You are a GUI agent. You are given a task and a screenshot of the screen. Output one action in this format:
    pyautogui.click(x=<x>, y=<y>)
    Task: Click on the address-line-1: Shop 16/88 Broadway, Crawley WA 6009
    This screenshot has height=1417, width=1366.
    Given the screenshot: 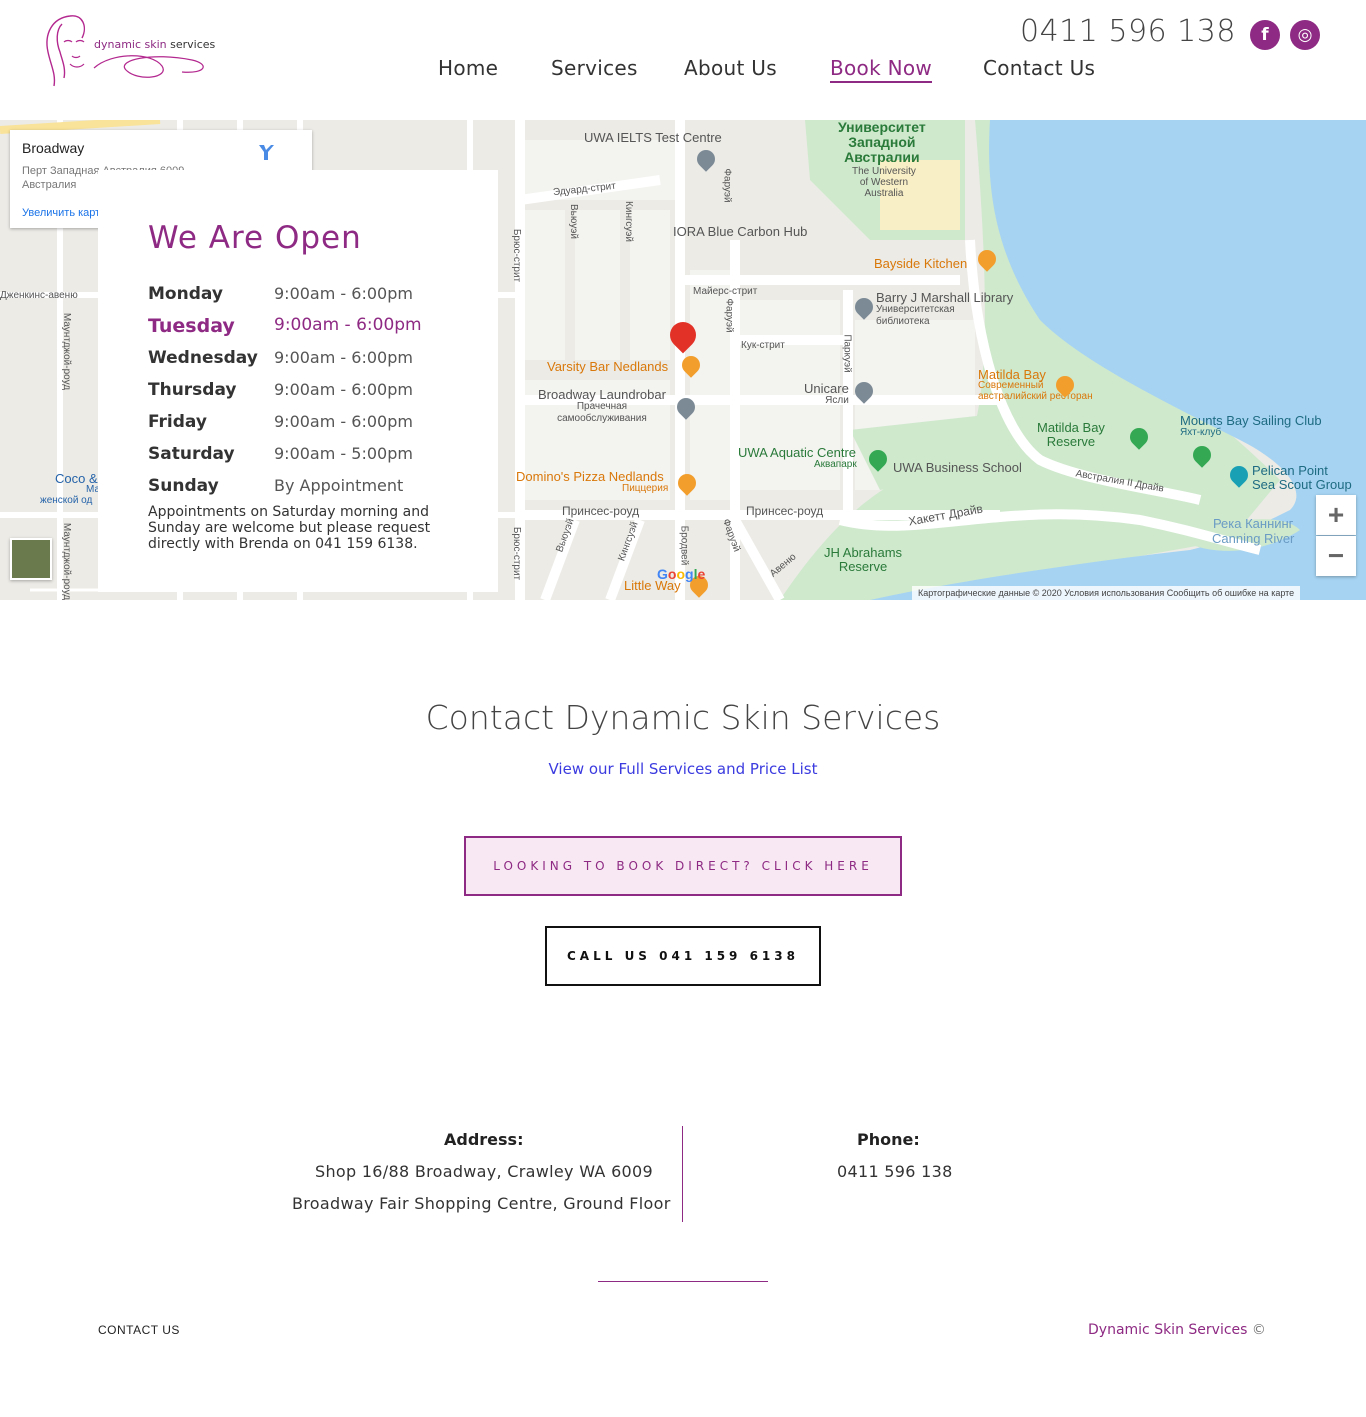 What is the action you would take?
    pyautogui.click(x=484, y=1171)
    